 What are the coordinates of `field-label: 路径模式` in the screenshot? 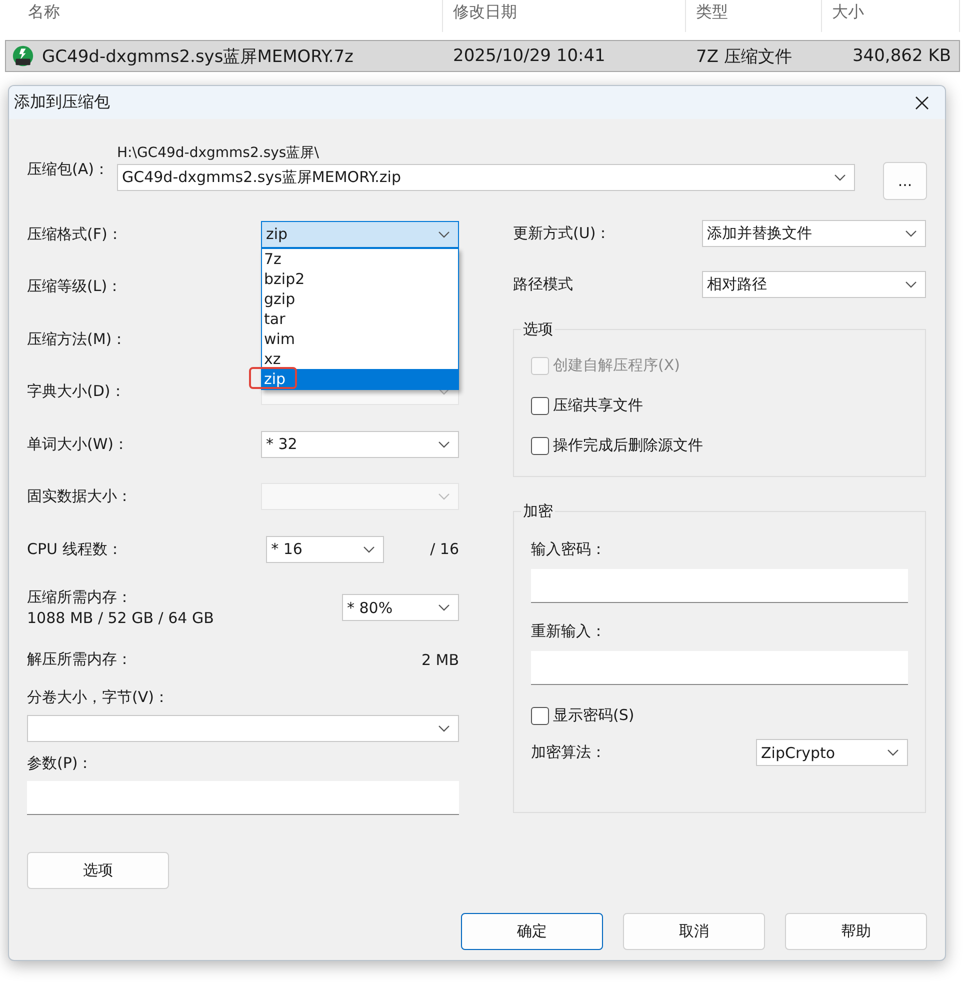 It's located at (543, 284).